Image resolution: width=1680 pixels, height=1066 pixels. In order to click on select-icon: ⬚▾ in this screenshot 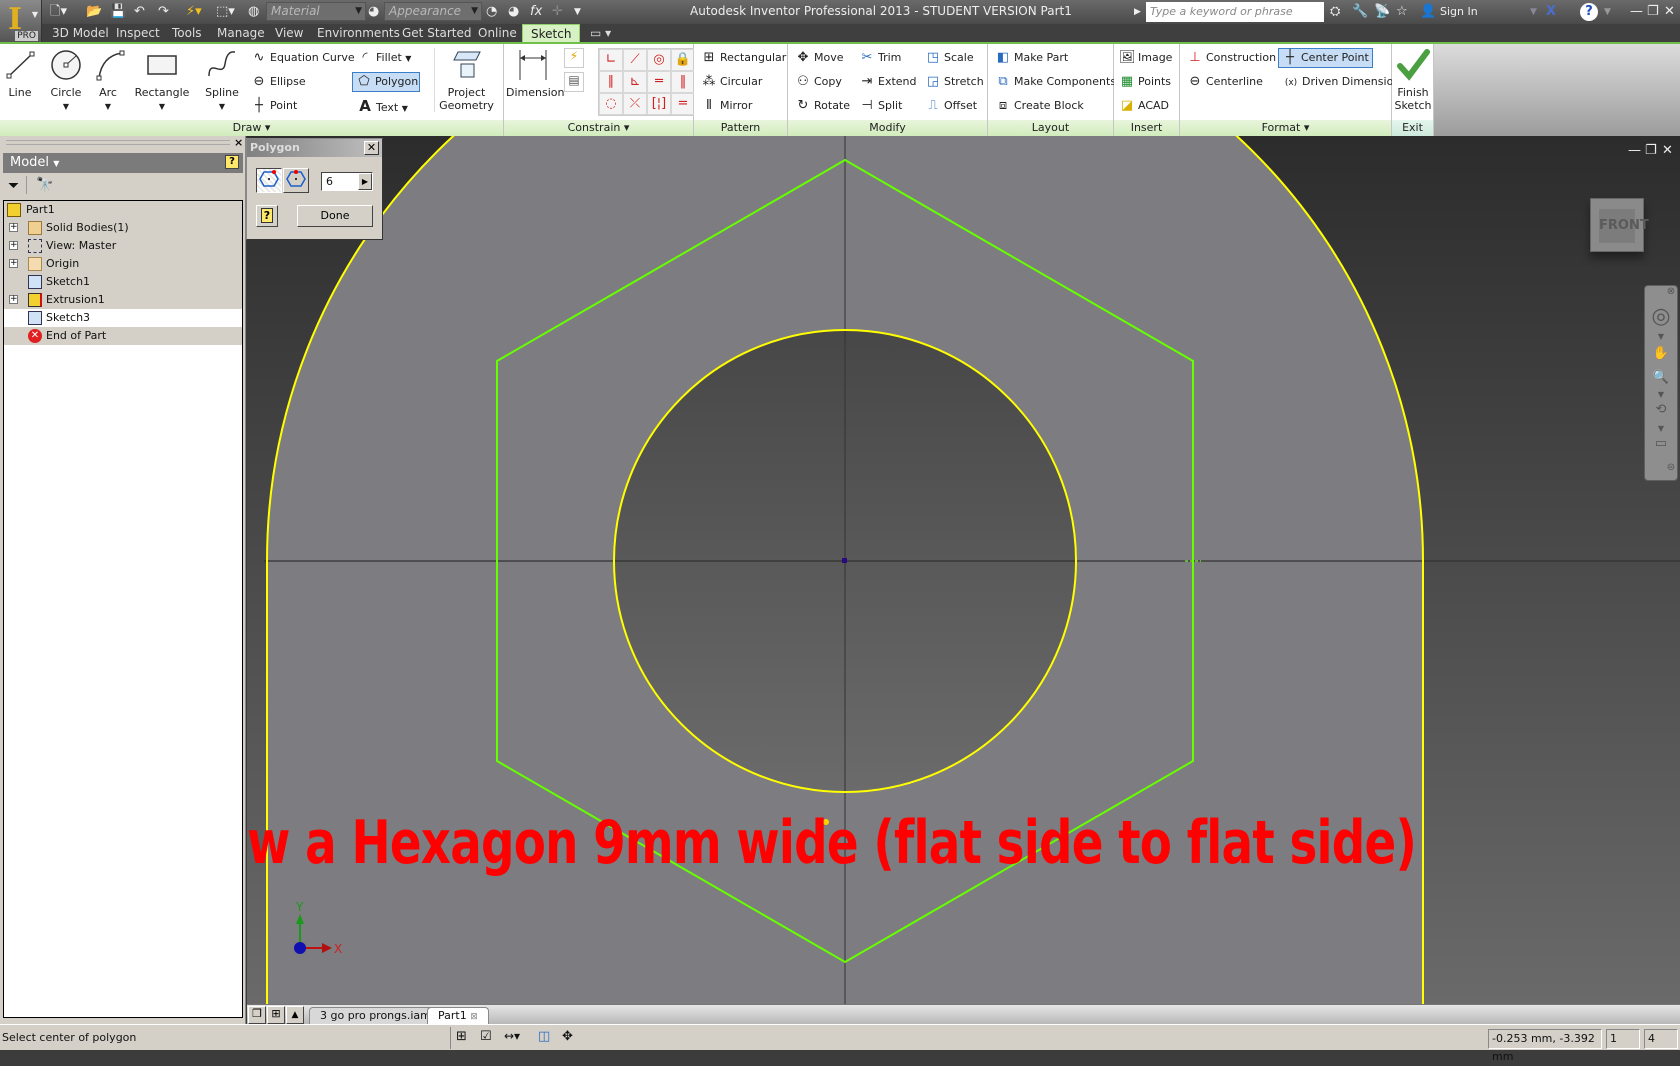, I will do `click(225, 12)`.